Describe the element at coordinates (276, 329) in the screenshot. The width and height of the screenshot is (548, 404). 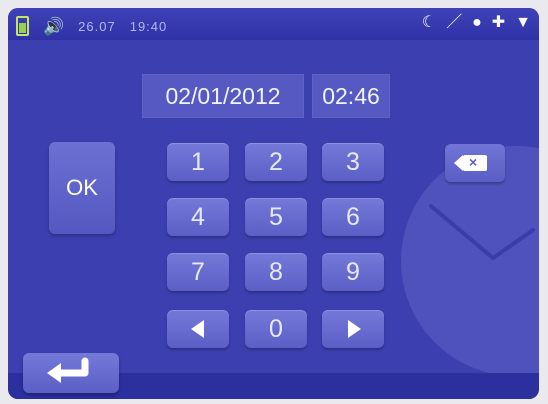
I see `key-0: 0` at that location.